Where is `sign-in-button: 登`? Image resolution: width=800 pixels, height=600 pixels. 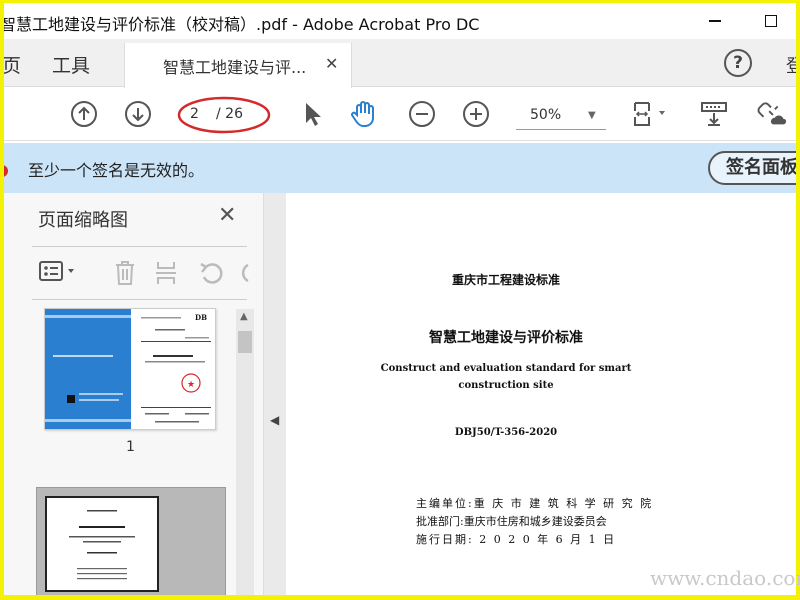
sign-in-button: 登 is located at coordinates (791, 65).